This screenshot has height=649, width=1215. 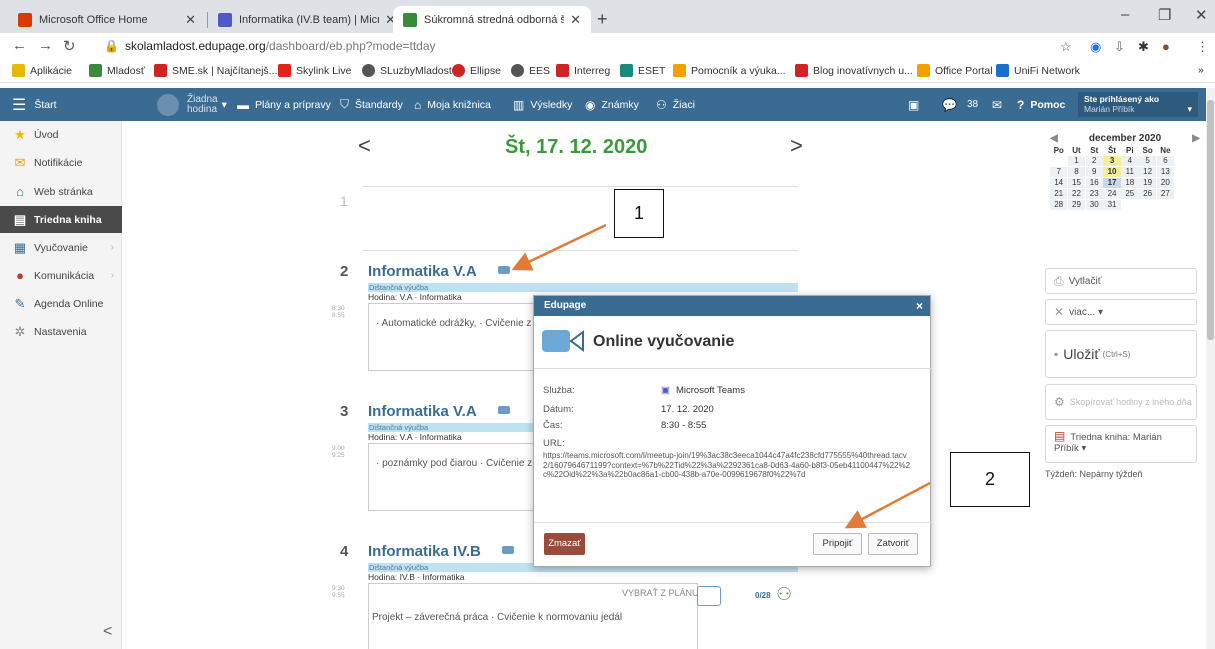 What do you see at coordinates (1165, 161) in the screenshot?
I see `calendar-day: 6` at bounding box center [1165, 161].